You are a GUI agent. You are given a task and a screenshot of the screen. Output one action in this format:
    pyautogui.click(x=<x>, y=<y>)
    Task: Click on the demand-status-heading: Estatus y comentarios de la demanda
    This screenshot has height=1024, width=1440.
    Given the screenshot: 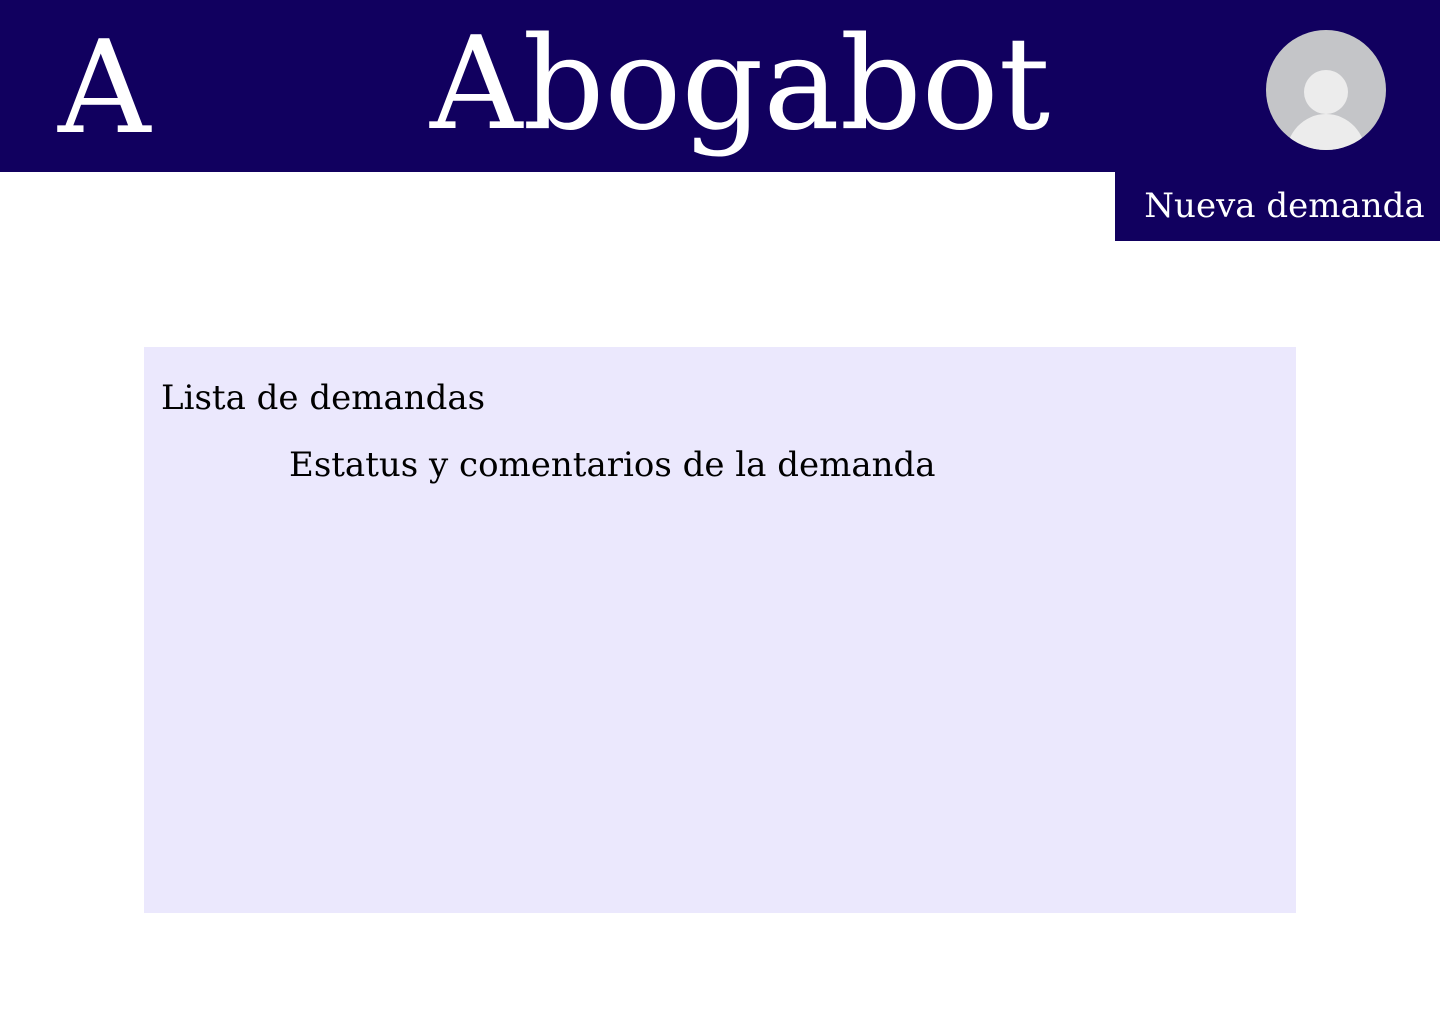 What is the action you would take?
    pyautogui.click(x=612, y=465)
    